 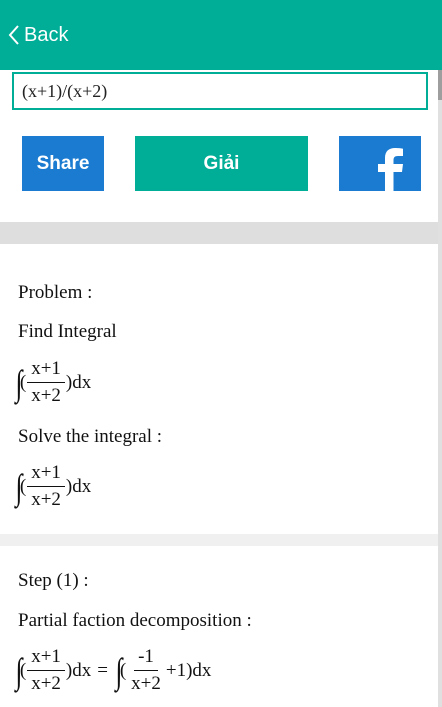 I want to click on app-header: Back, so click(x=221, y=35).